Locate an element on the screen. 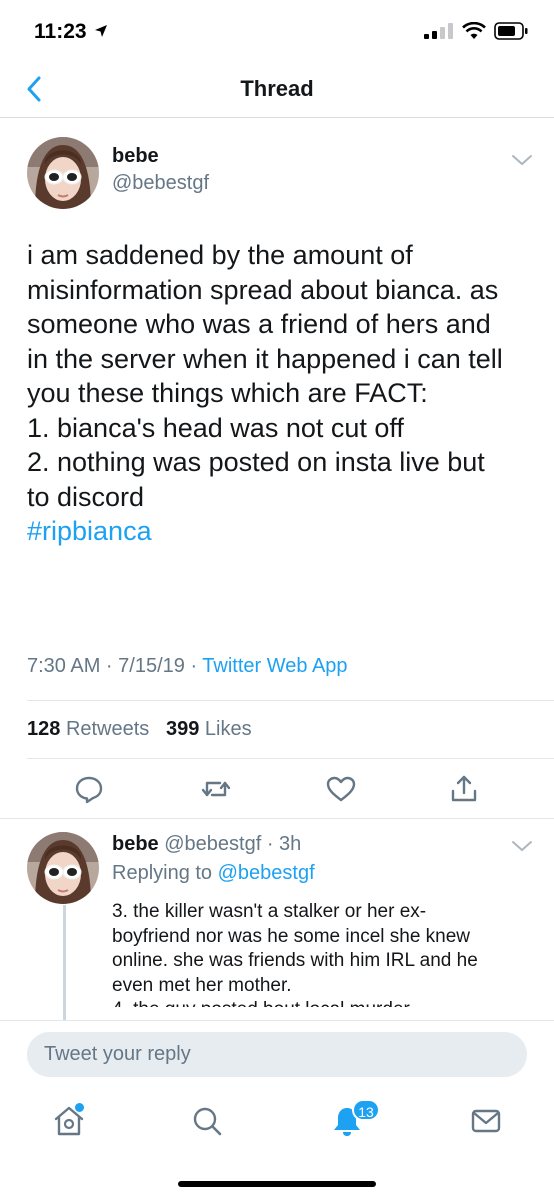 This screenshot has height=1199, width=554. reply-icon is located at coordinates (89, 789).